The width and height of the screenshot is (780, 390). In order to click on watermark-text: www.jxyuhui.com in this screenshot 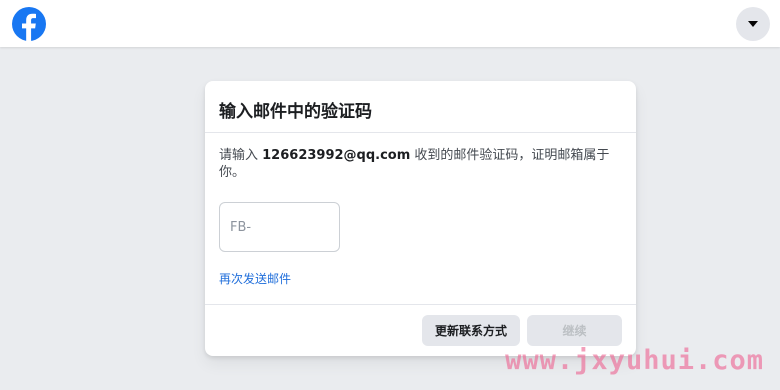, I will do `click(634, 360)`.